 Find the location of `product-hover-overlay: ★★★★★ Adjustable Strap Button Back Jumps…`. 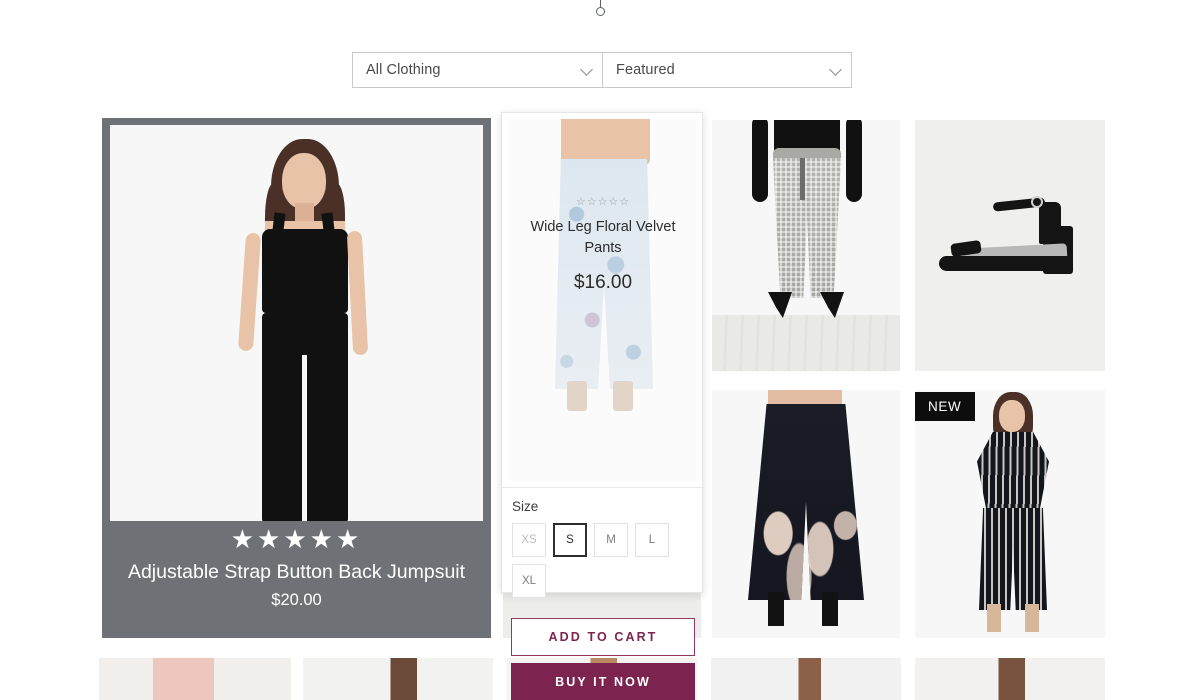

product-hover-overlay: ★★★★★ Adjustable Strap Button Back Jumps… is located at coordinates (296, 579).